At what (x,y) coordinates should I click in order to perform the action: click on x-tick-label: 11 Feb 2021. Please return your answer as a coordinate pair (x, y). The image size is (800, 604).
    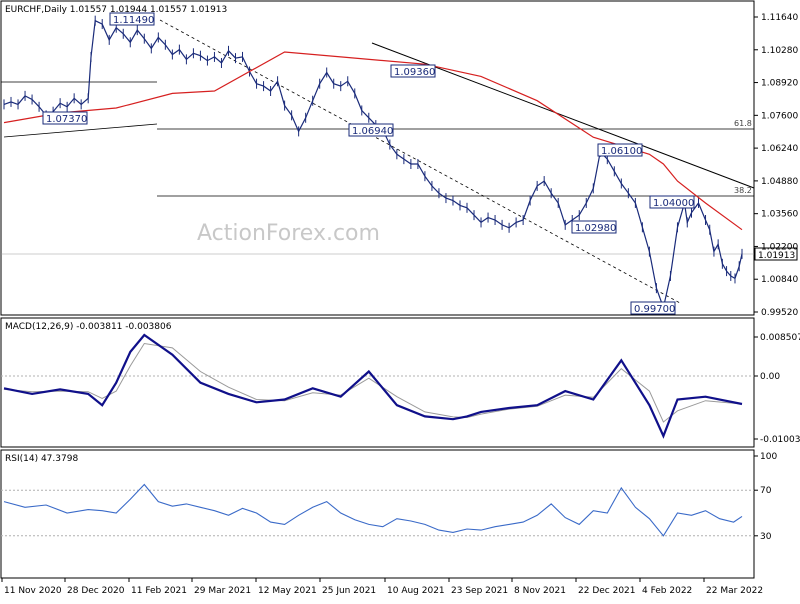
    Looking at the image, I should click on (159, 591).